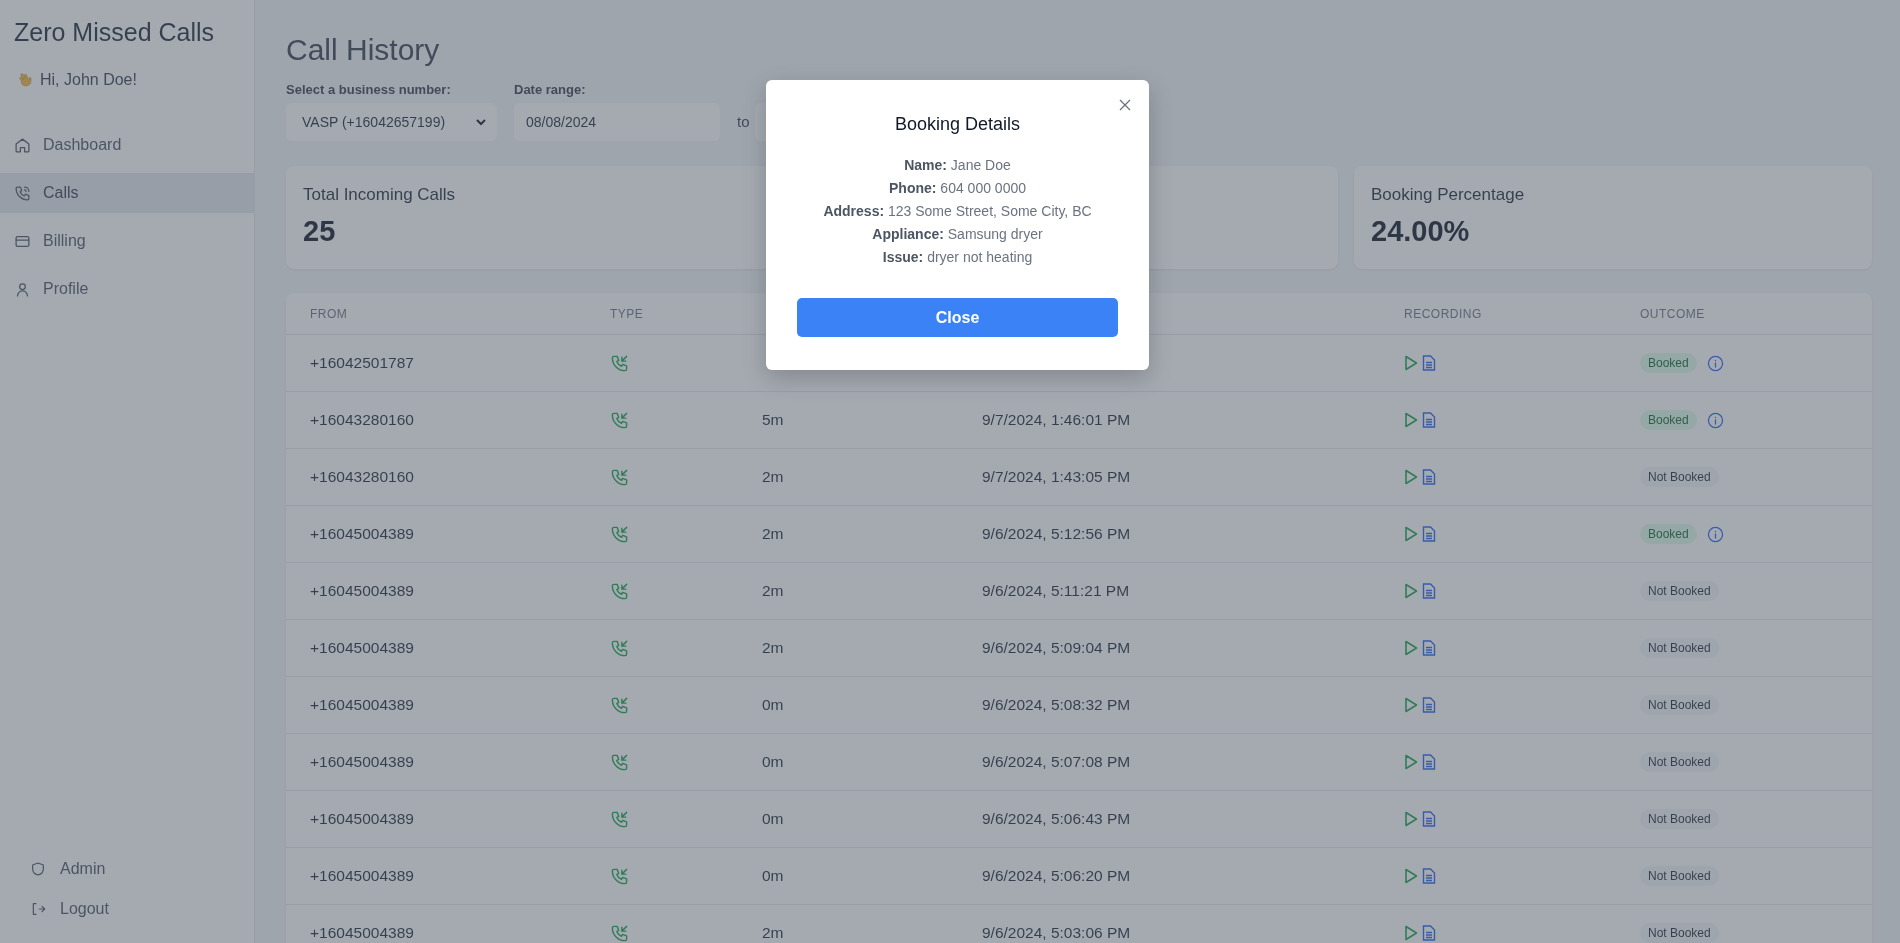  What do you see at coordinates (957, 257) in the screenshot?
I see `detail-line: Issue: dryer not heating` at bounding box center [957, 257].